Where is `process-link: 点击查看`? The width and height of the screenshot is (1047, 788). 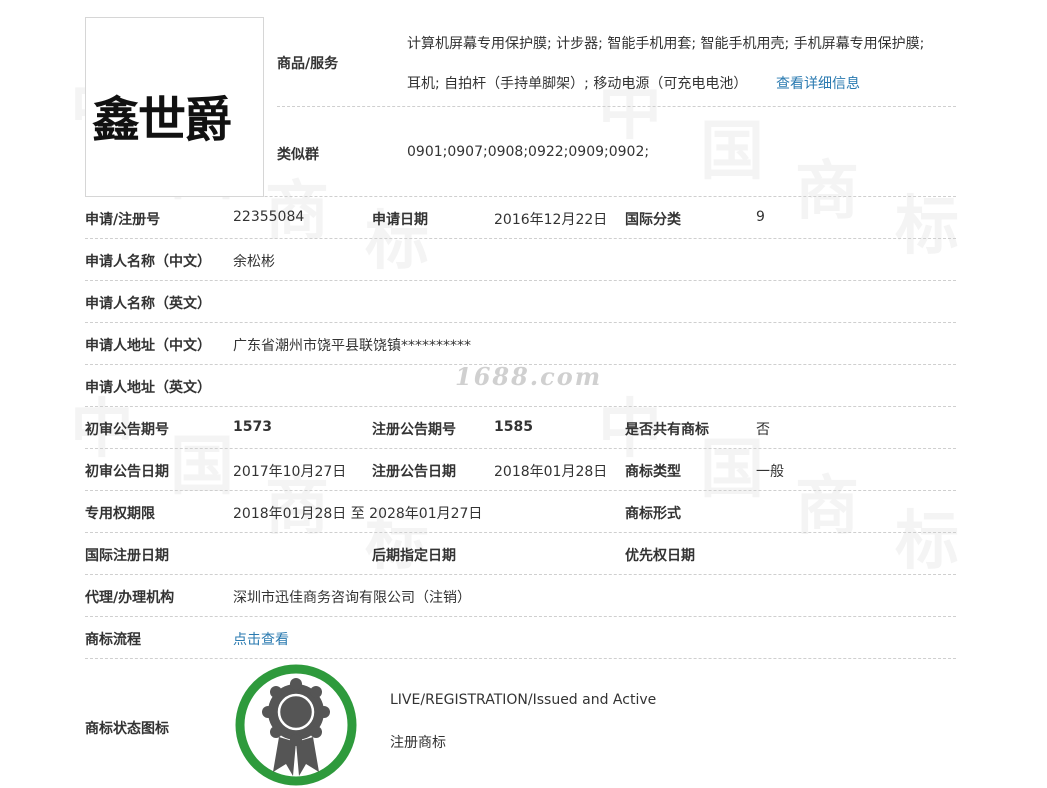 process-link: 点击查看 is located at coordinates (261, 639).